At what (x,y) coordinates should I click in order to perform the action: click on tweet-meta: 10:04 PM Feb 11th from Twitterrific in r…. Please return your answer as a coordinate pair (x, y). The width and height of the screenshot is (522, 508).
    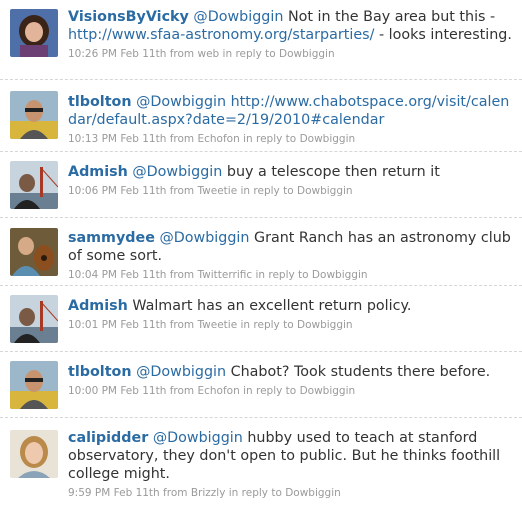
    Looking at the image, I should click on (218, 275).